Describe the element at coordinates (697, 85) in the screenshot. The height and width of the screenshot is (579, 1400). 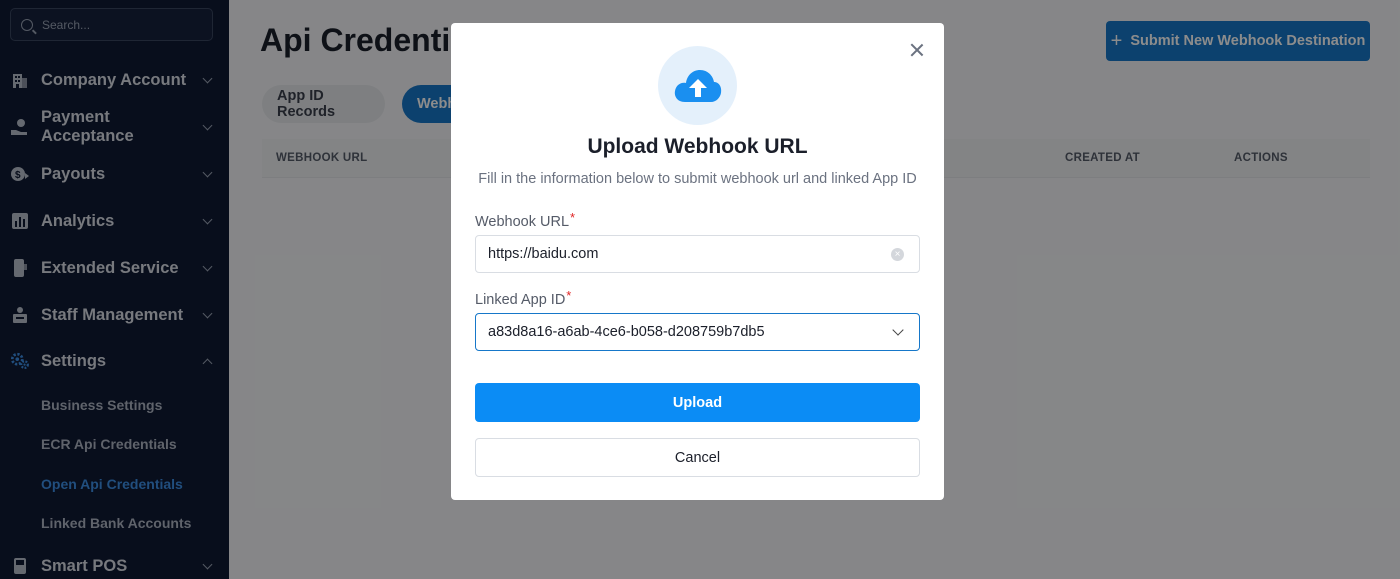
I see `upload-cloud-icon` at that location.